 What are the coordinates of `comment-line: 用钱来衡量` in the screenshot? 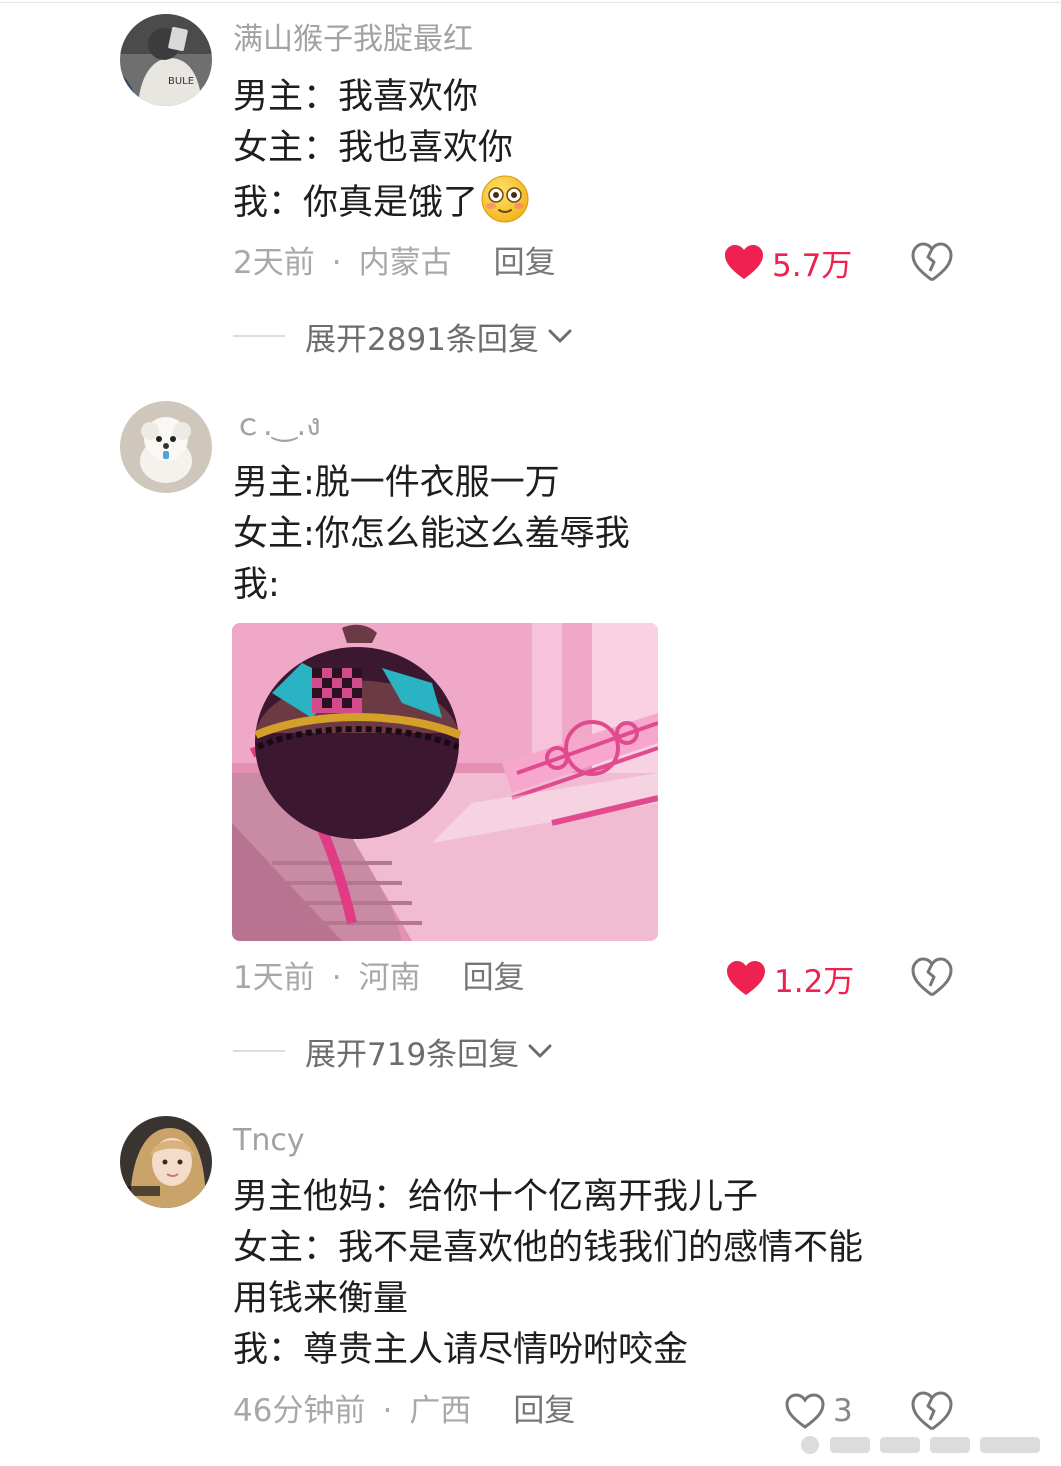 It's located at (321, 1299).